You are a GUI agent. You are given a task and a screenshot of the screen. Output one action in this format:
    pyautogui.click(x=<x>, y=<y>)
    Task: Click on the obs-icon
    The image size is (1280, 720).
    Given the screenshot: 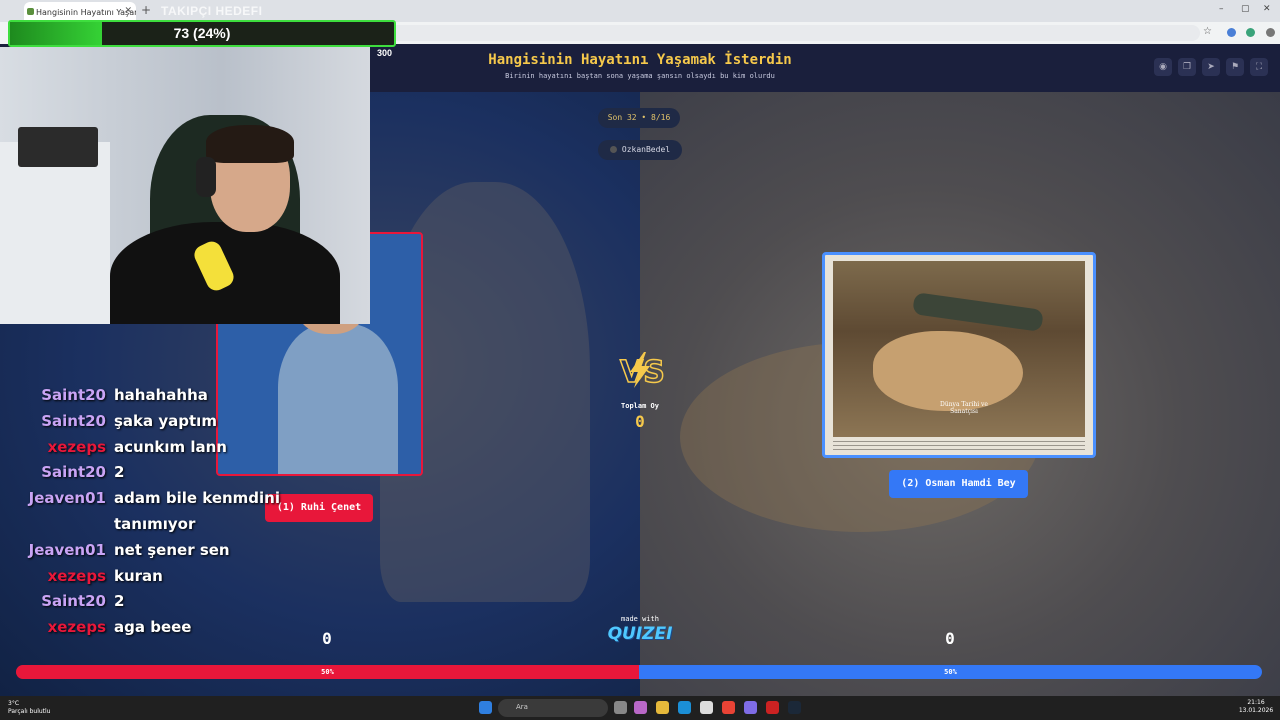 What is the action you would take?
    pyautogui.click(x=772, y=707)
    